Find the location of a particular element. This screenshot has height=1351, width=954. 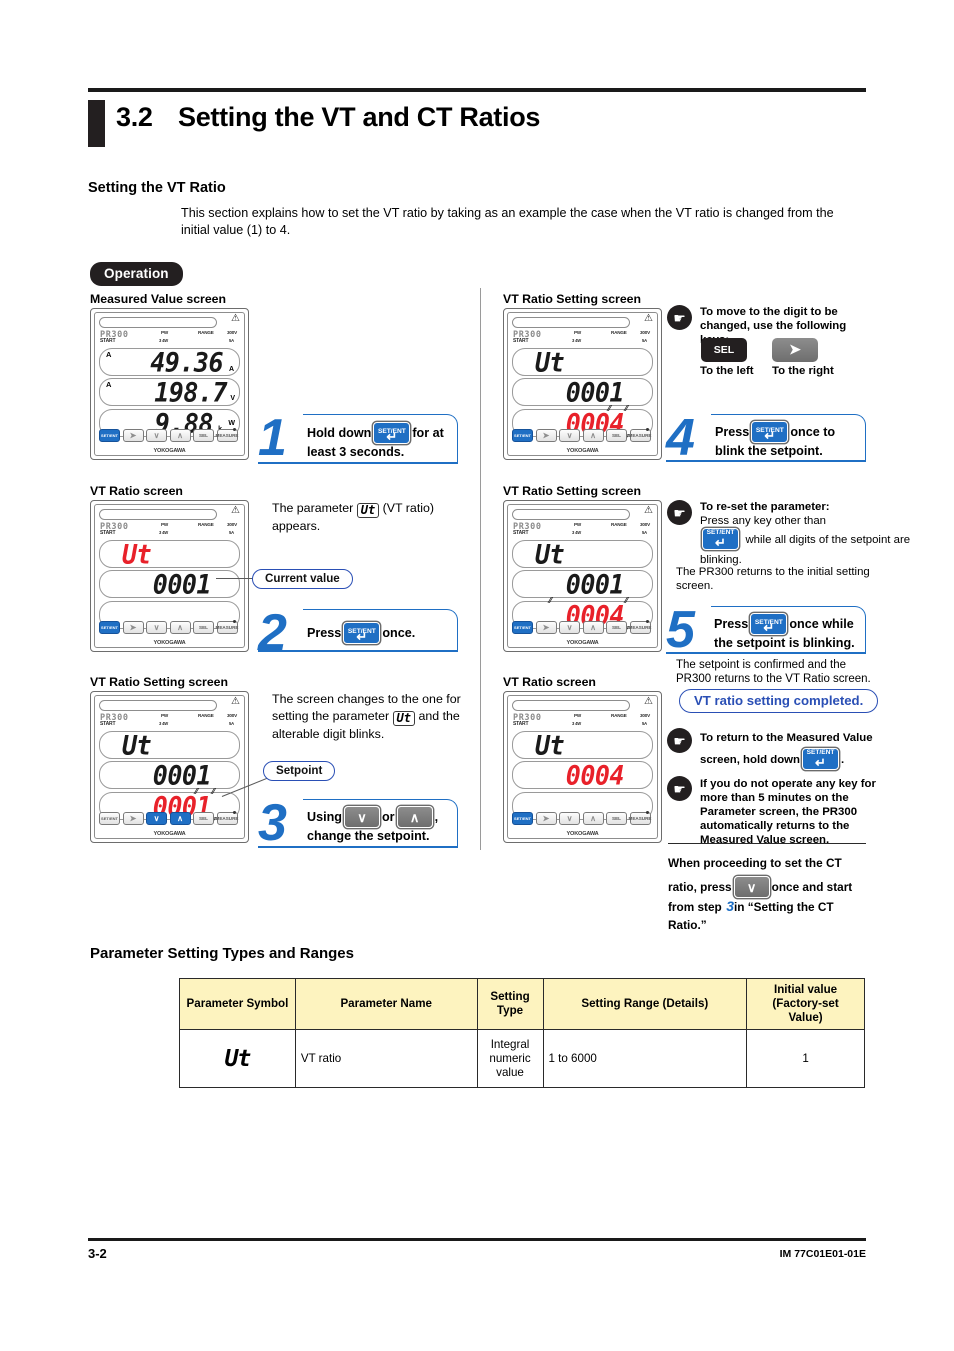

lcd2-value: 0001 is located at coordinates (182, 775).